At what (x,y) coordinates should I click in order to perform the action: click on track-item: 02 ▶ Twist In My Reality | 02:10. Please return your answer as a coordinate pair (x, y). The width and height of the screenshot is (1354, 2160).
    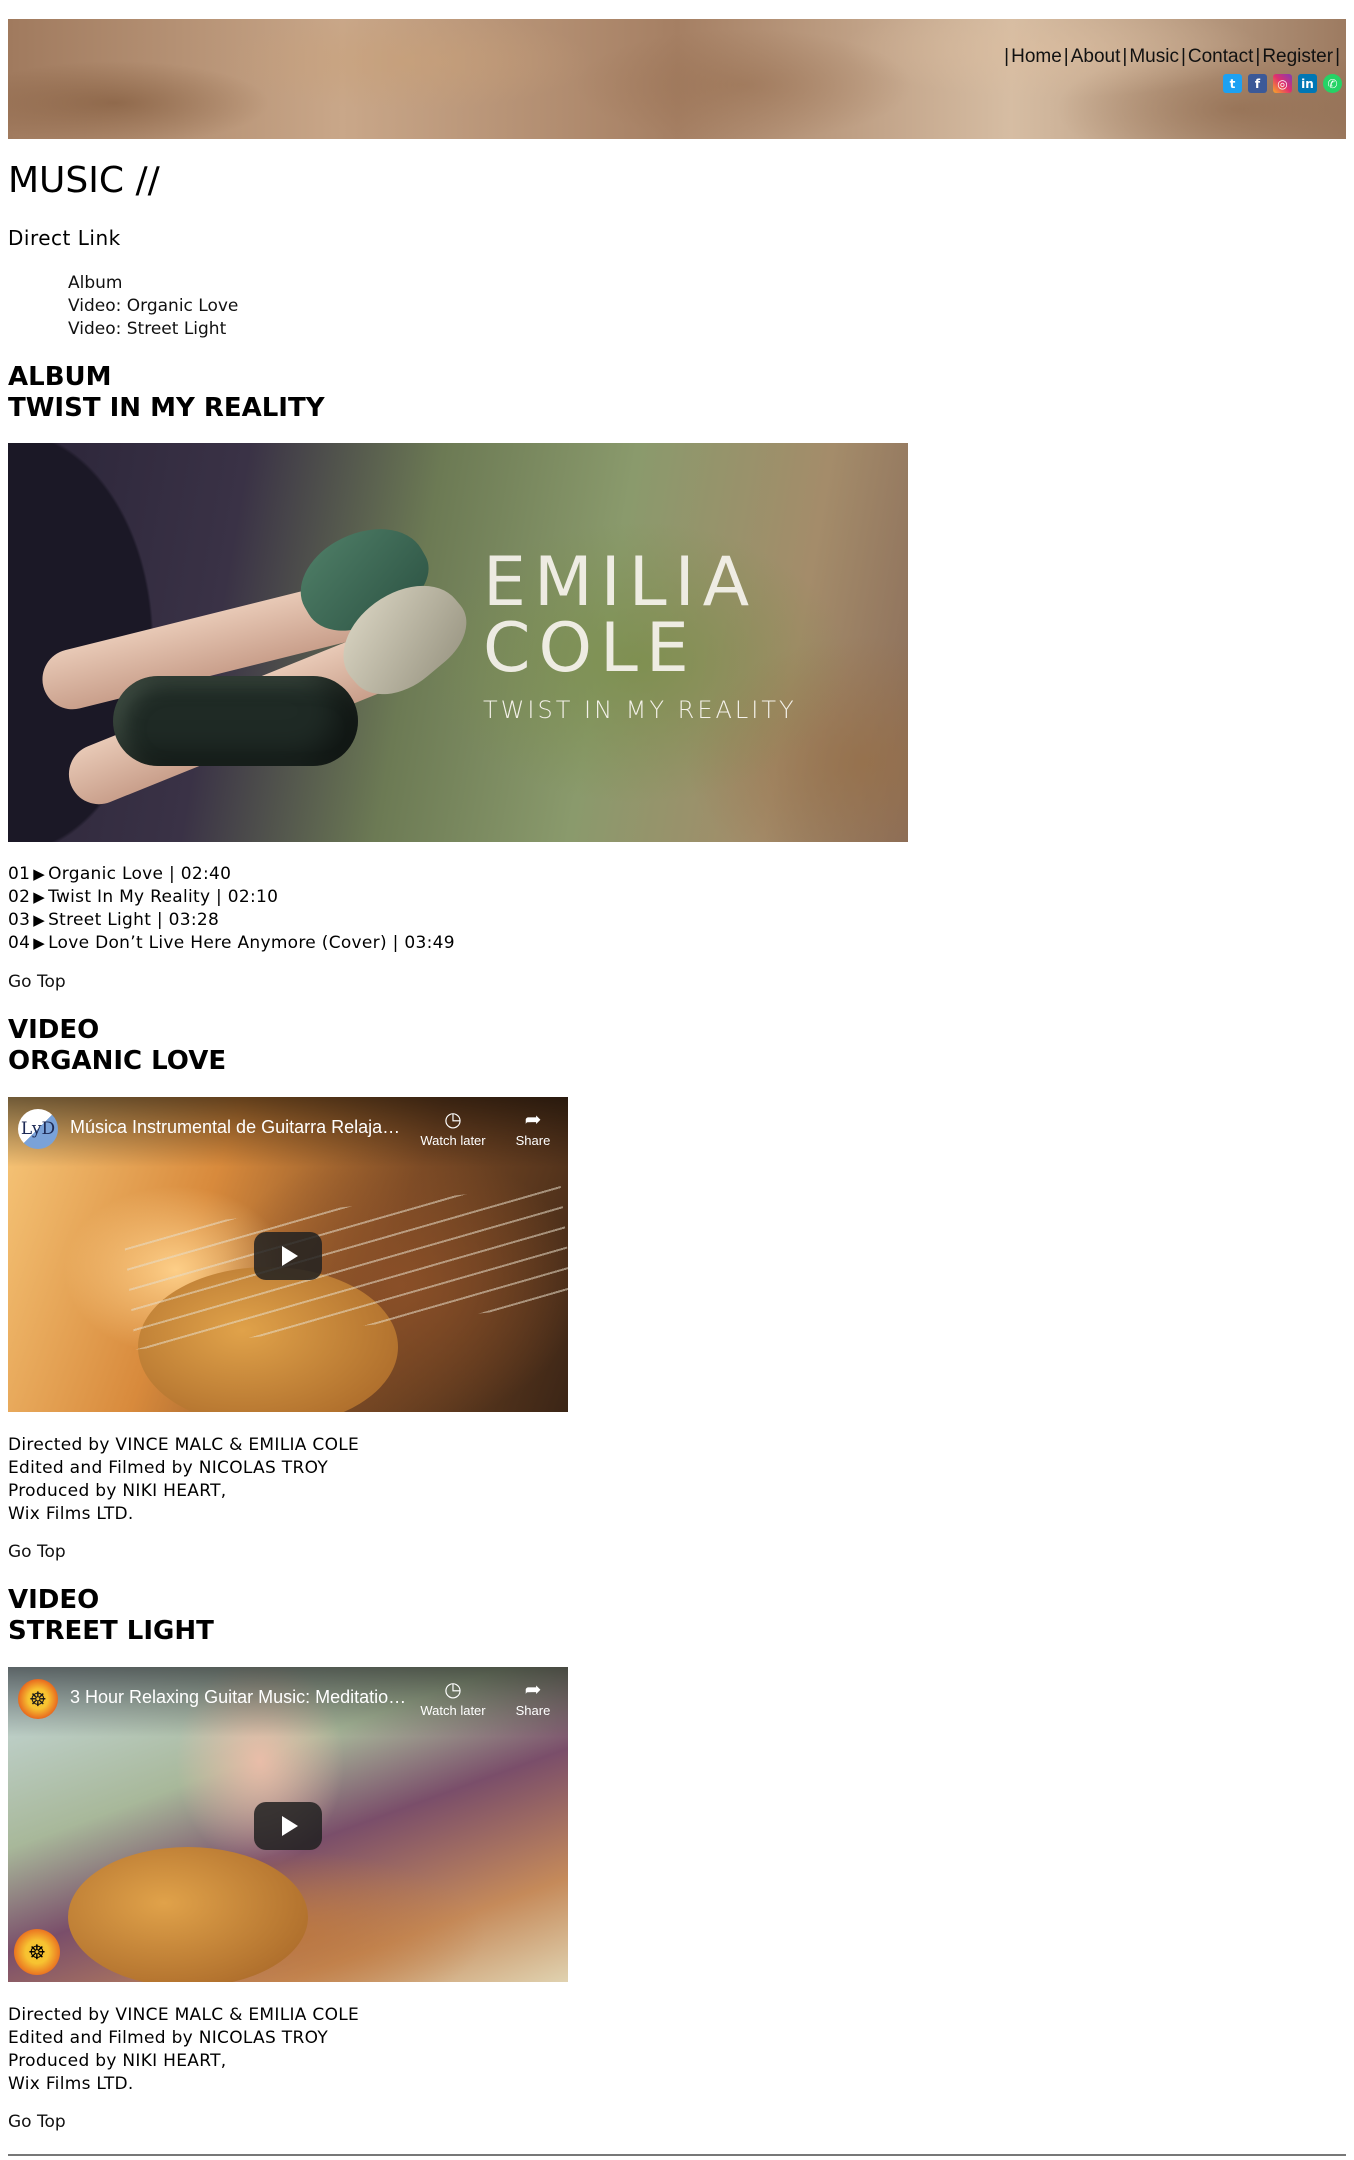
    Looking at the image, I should click on (231, 897).